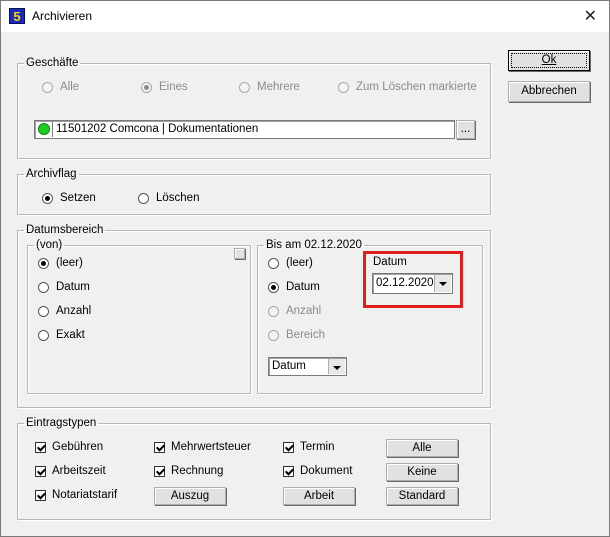 The image size is (610, 537). What do you see at coordinates (319, 496) in the screenshot?
I see `arbeit-button: Arbeit` at bounding box center [319, 496].